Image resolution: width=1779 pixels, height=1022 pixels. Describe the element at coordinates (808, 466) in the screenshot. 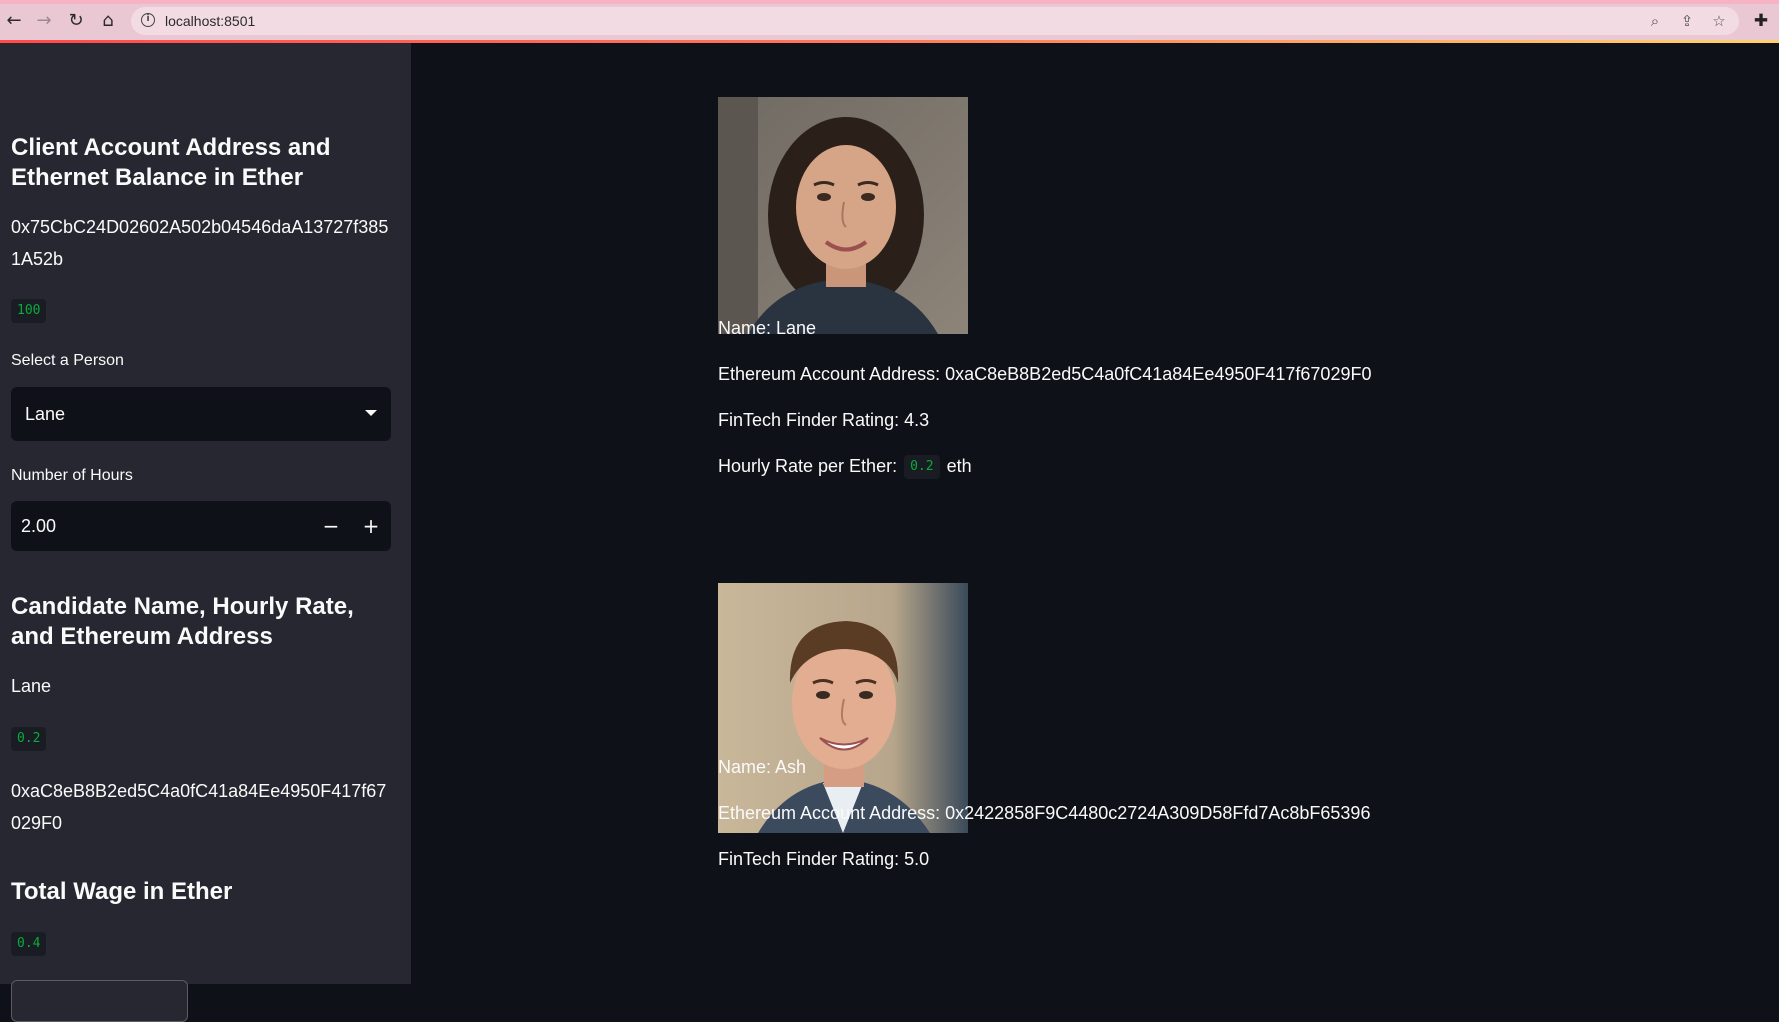

I see `rate-prefix: Hourly Rate per Ether:` at that location.